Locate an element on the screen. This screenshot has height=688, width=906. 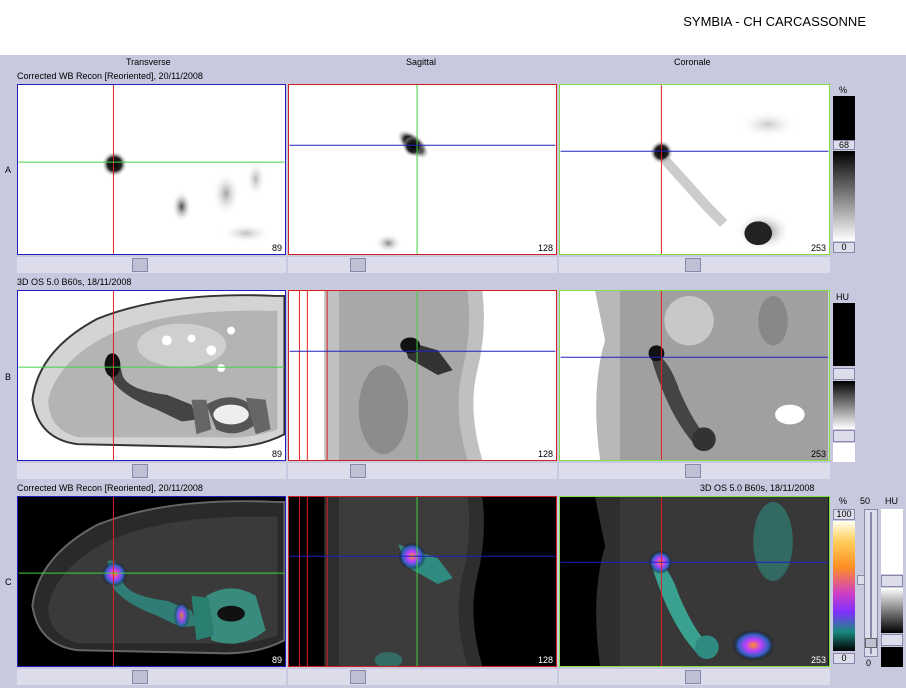
fusion-sagittal-image is located at coordinates (422, 581).